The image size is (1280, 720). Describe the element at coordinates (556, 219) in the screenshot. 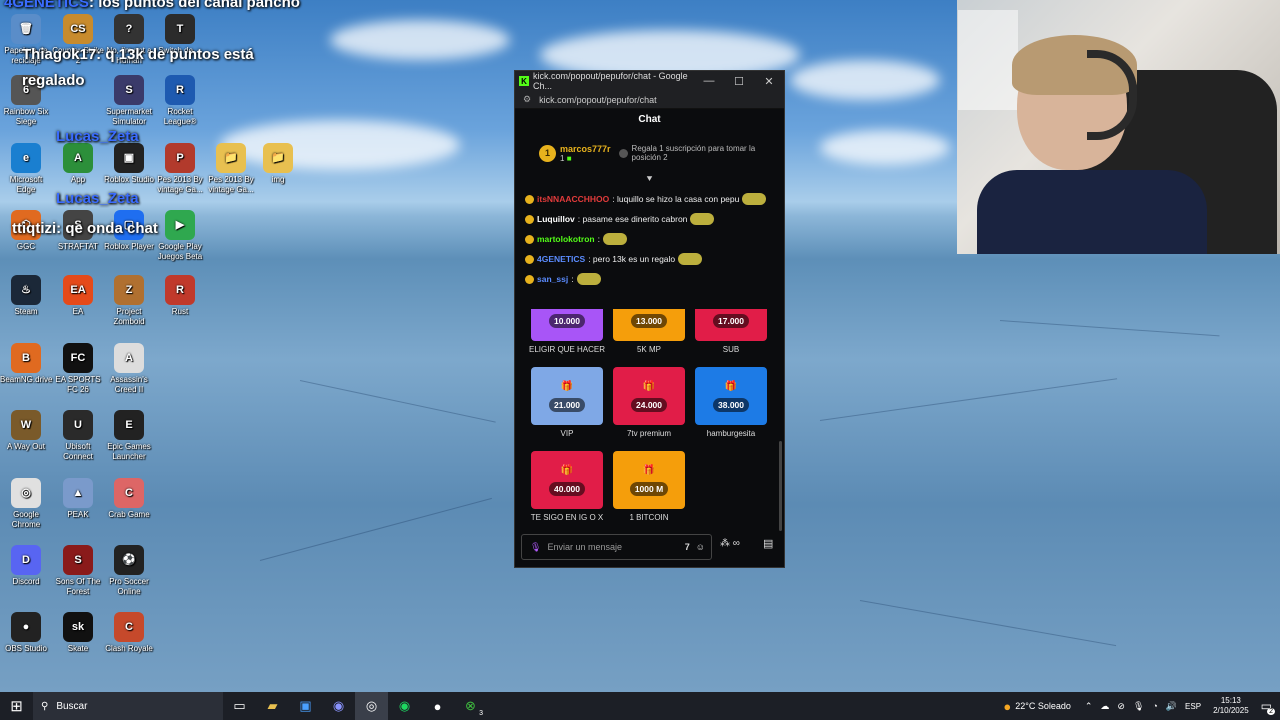

I see `chat-username: Luquillov` at that location.